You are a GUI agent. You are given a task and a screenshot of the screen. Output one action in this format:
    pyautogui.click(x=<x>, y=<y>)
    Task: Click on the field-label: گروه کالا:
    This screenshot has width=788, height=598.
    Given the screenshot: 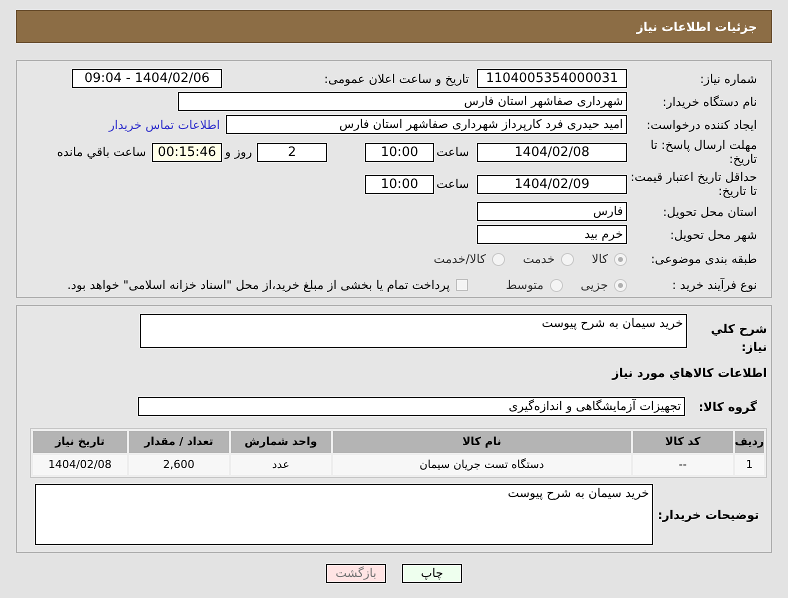 What is the action you would take?
    pyautogui.click(x=728, y=407)
    